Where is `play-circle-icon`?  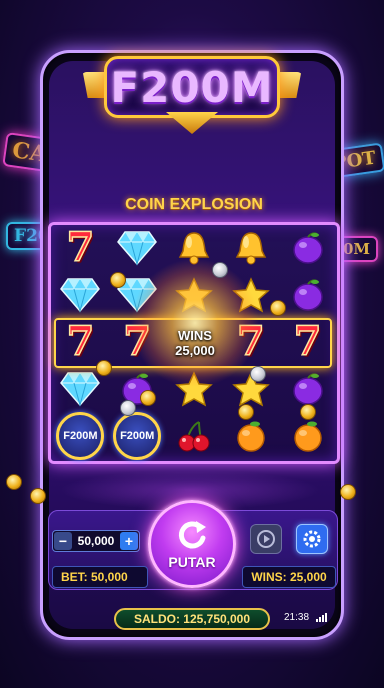
play-circle-icon is located at coordinates (266, 539).